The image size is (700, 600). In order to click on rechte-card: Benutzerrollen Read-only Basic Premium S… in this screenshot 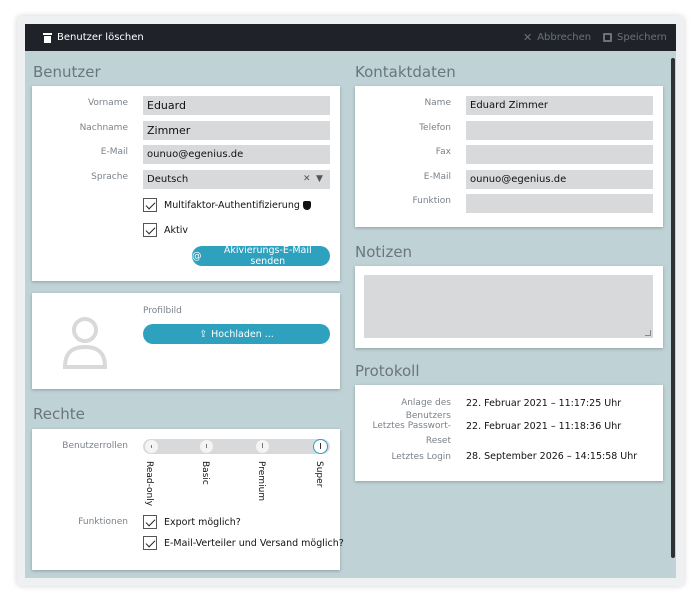, I will do `click(188, 499)`.